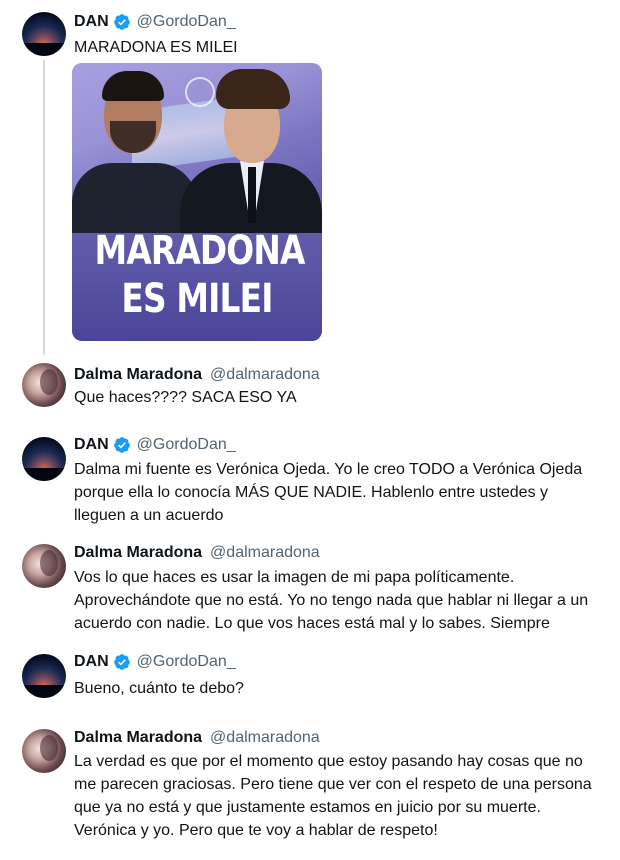 Image resolution: width=620 pixels, height=860 pixels. Describe the element at coordinates (133, 86) in the screenshot. I see `person-left-hair` at that location.